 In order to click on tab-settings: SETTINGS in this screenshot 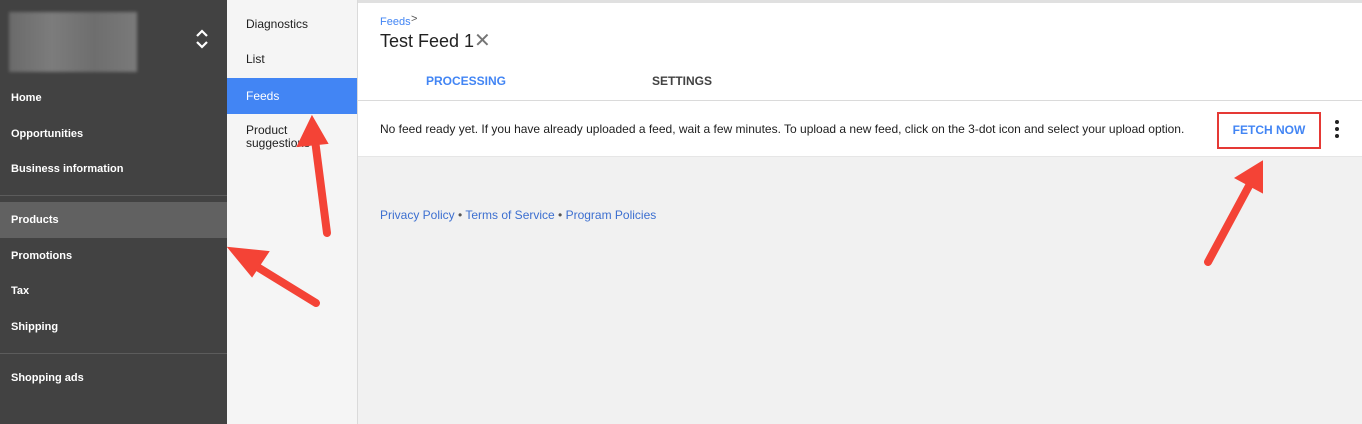, I will do `click(682, 83)`.